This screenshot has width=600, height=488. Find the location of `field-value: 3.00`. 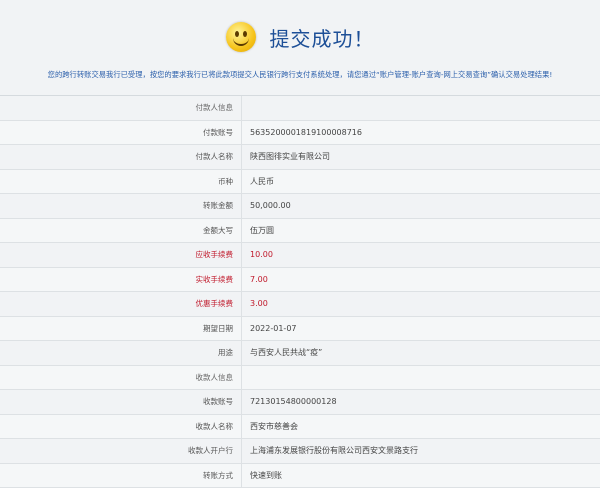

field-value: 3.00 is located at coordinates (421, 304).